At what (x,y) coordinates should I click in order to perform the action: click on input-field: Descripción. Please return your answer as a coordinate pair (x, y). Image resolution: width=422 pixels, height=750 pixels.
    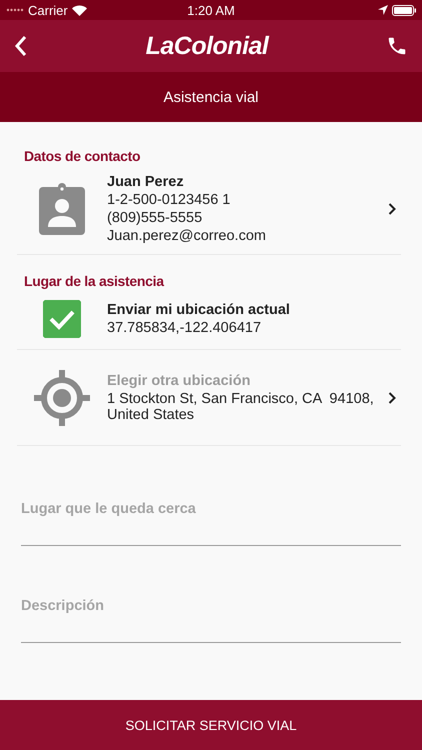
    Looking at the image, I should click on (211, 620).